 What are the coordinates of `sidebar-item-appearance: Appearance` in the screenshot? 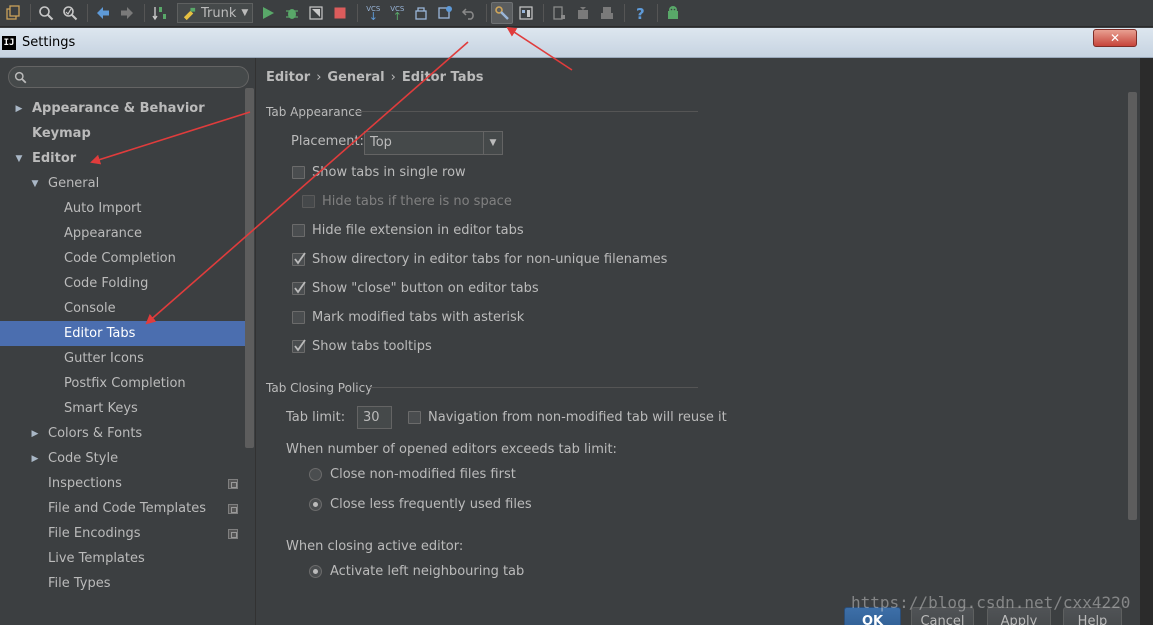 It's located at (122, 233).